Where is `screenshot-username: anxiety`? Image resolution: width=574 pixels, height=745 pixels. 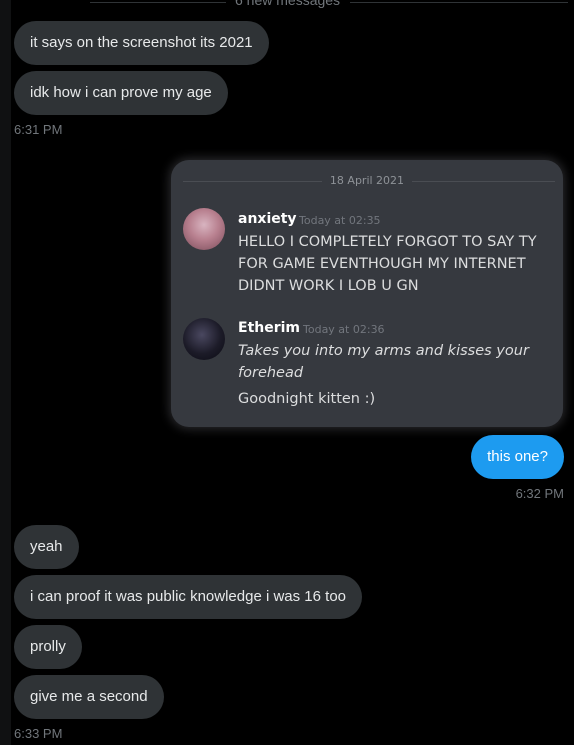
screenshot-username: anxiety is located at coordinates (267, 219).